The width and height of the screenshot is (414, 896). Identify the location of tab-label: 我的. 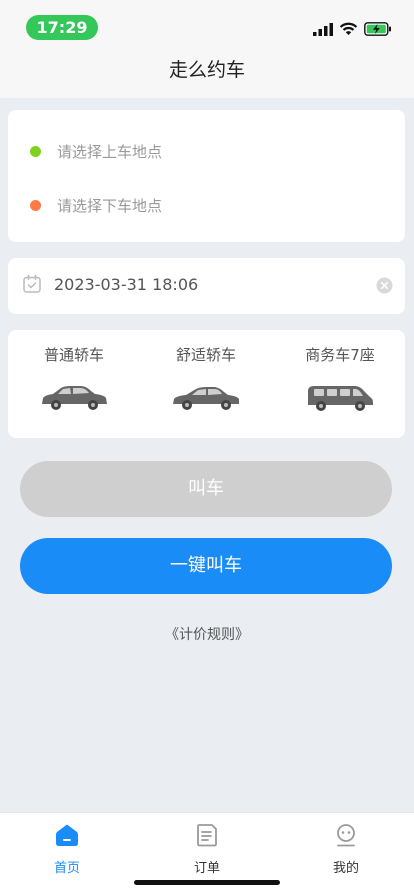
(345, 868).